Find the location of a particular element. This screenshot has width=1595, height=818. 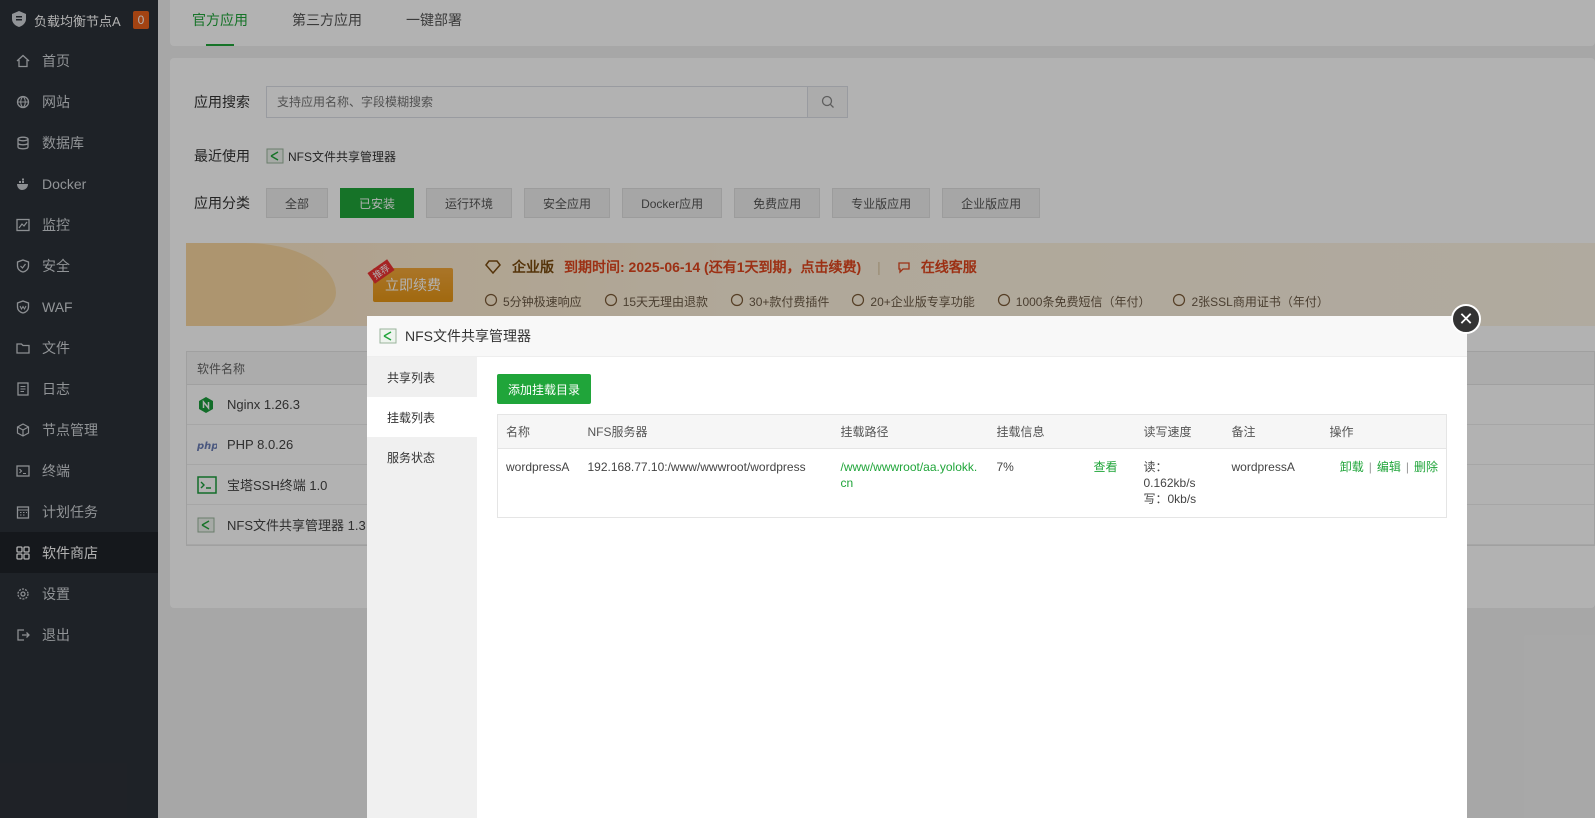

edit-link: 编辑 is located at coordinates (1389, 467).